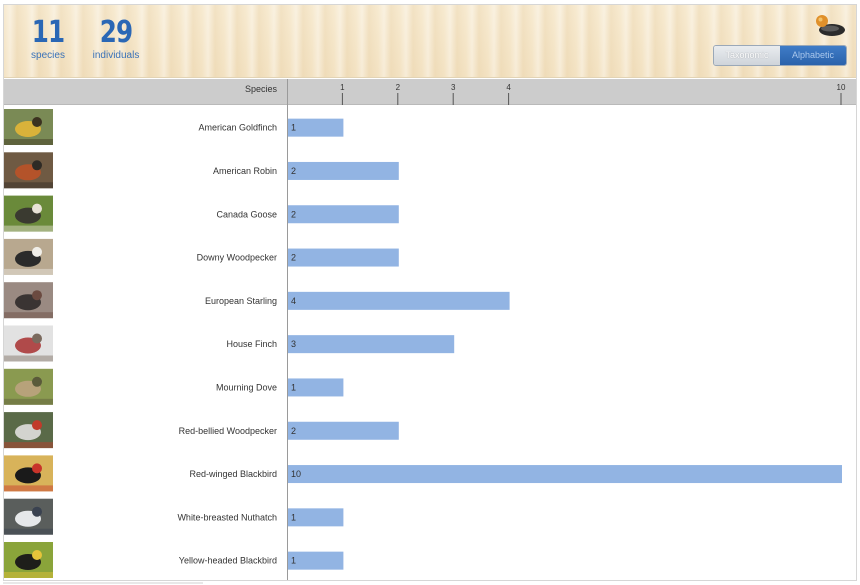 The height and width of the screenshot is (585, 860). What do you see at coordinates (48, 55) in the screenshot?
I see `species-label: species` at bounding box center [48, 55].